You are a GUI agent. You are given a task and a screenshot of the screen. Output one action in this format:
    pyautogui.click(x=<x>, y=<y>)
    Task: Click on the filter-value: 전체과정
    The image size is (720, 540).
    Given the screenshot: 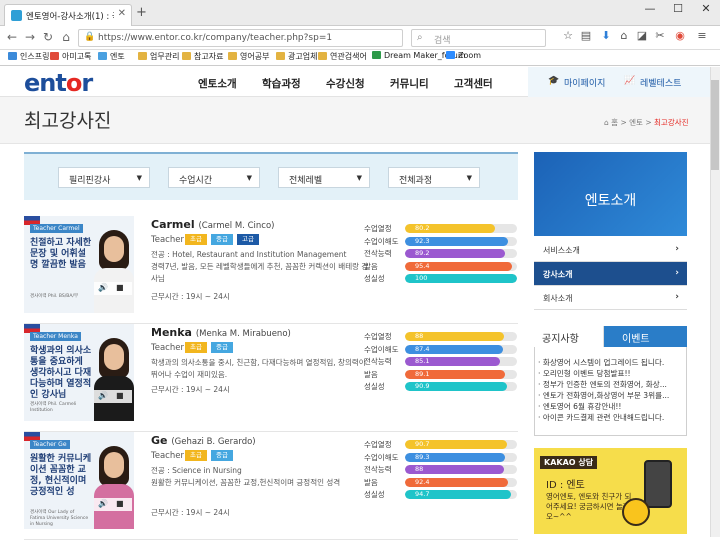 What is the action you would take?
    pyautogui.click(x=416, y=181)
    